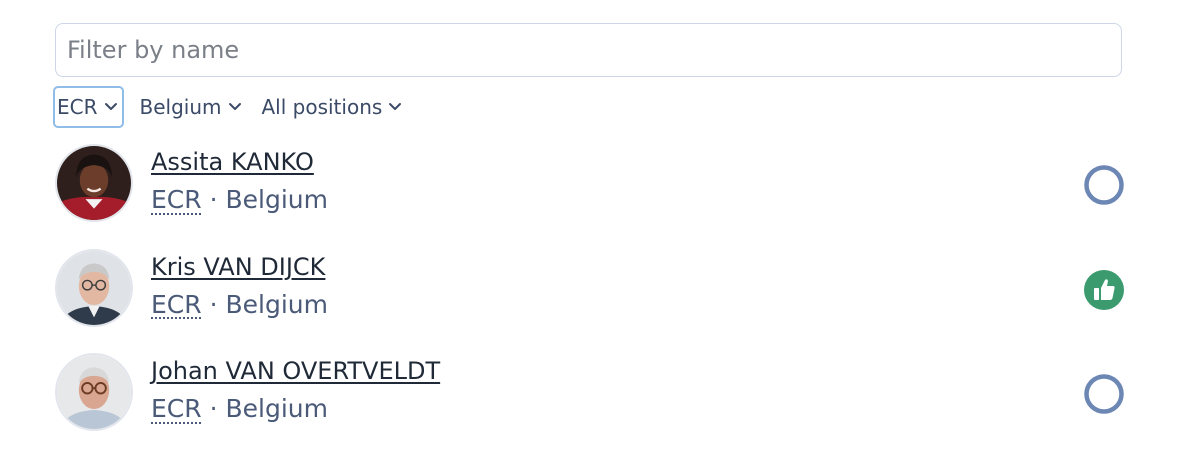  I want to click on search-input, so click(588, 50).